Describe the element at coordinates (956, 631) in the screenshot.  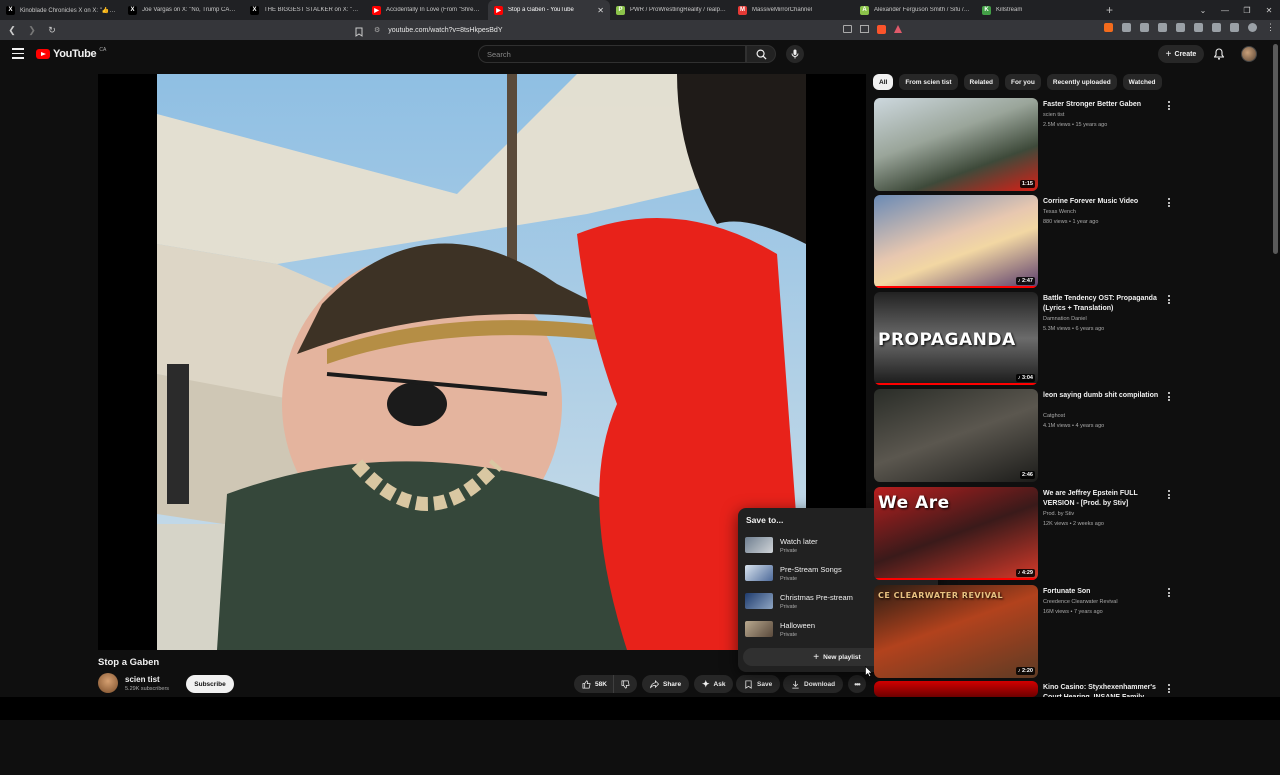
I see `video-thumbnail: CE CLEARWATER REVIVAL ♪ 2:20` at that location.